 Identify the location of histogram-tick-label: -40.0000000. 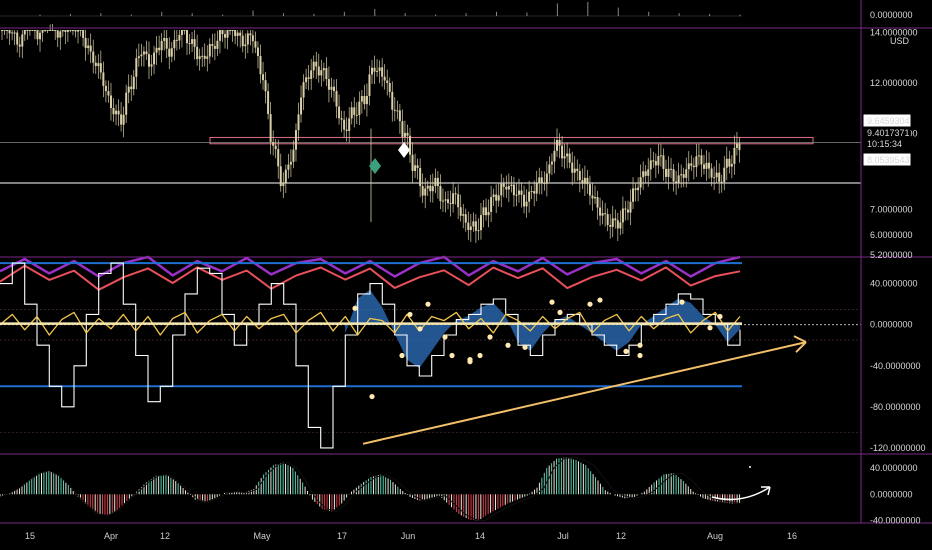
(895, 521).